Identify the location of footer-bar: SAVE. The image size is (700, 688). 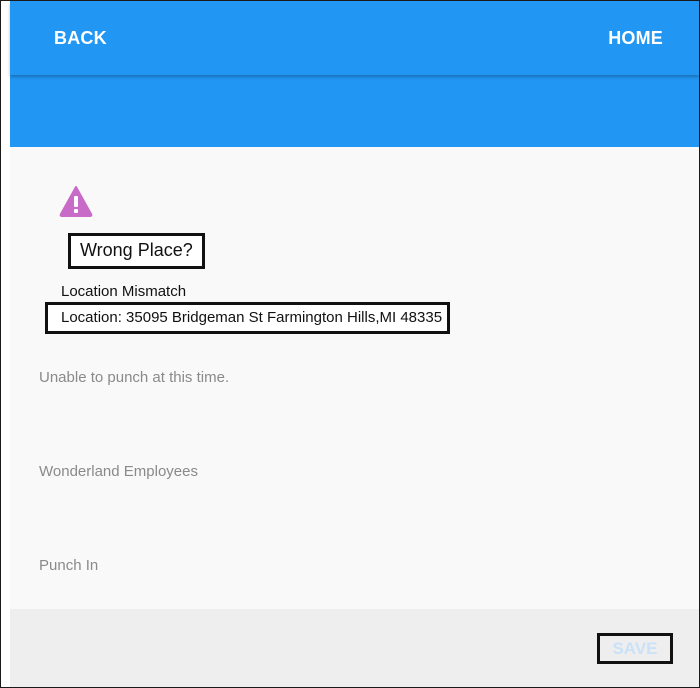
(354, 648).